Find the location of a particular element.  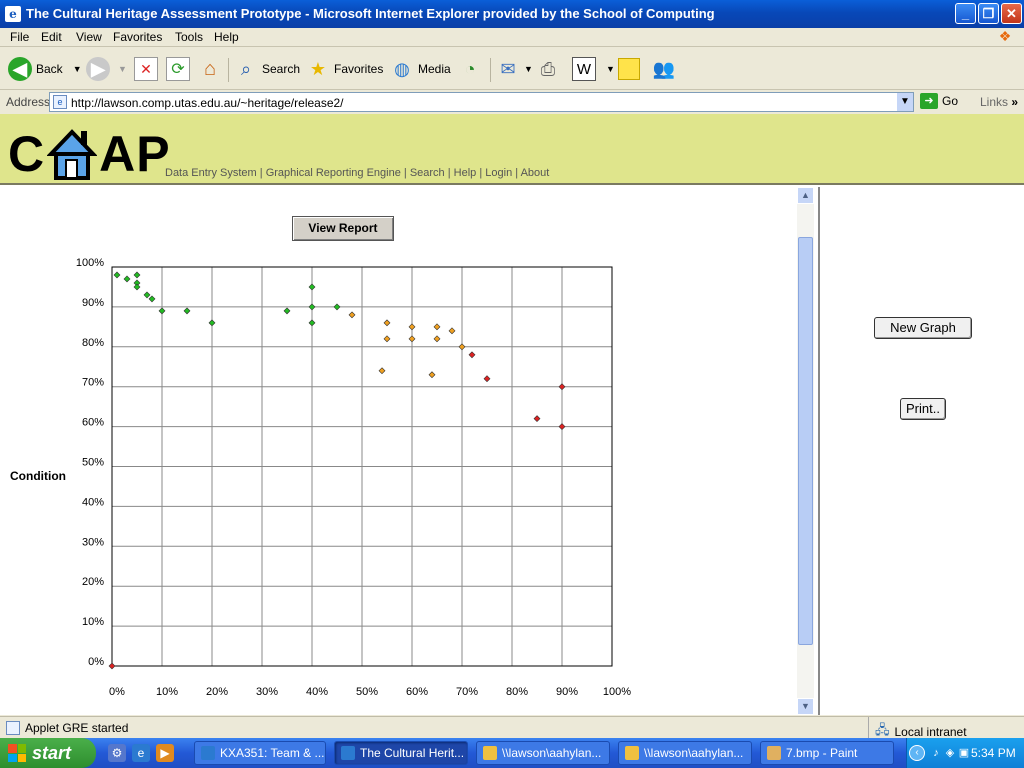

print-toolbar-button: ⎙ is located at coordinates (548, 69).